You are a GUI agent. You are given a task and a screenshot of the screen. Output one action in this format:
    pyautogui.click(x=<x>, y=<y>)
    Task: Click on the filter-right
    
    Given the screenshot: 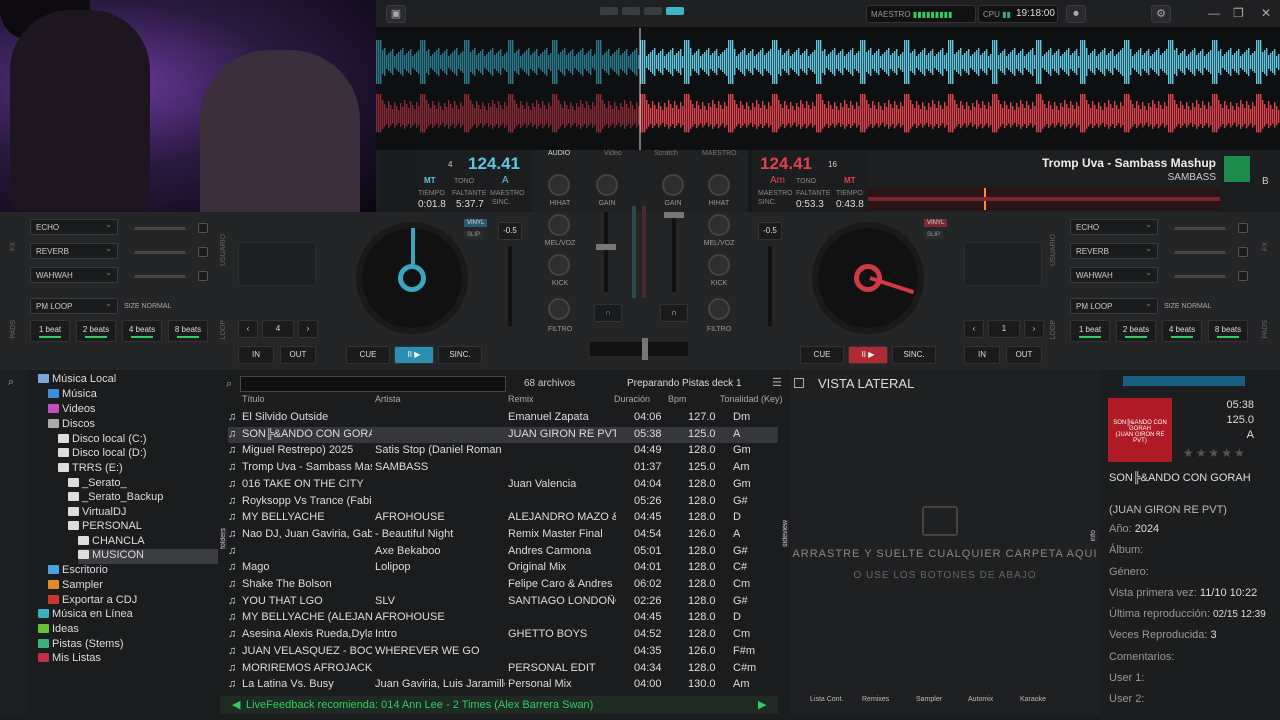 What is the action you would take?
    pyautogui.click(x=719, y=309)
    